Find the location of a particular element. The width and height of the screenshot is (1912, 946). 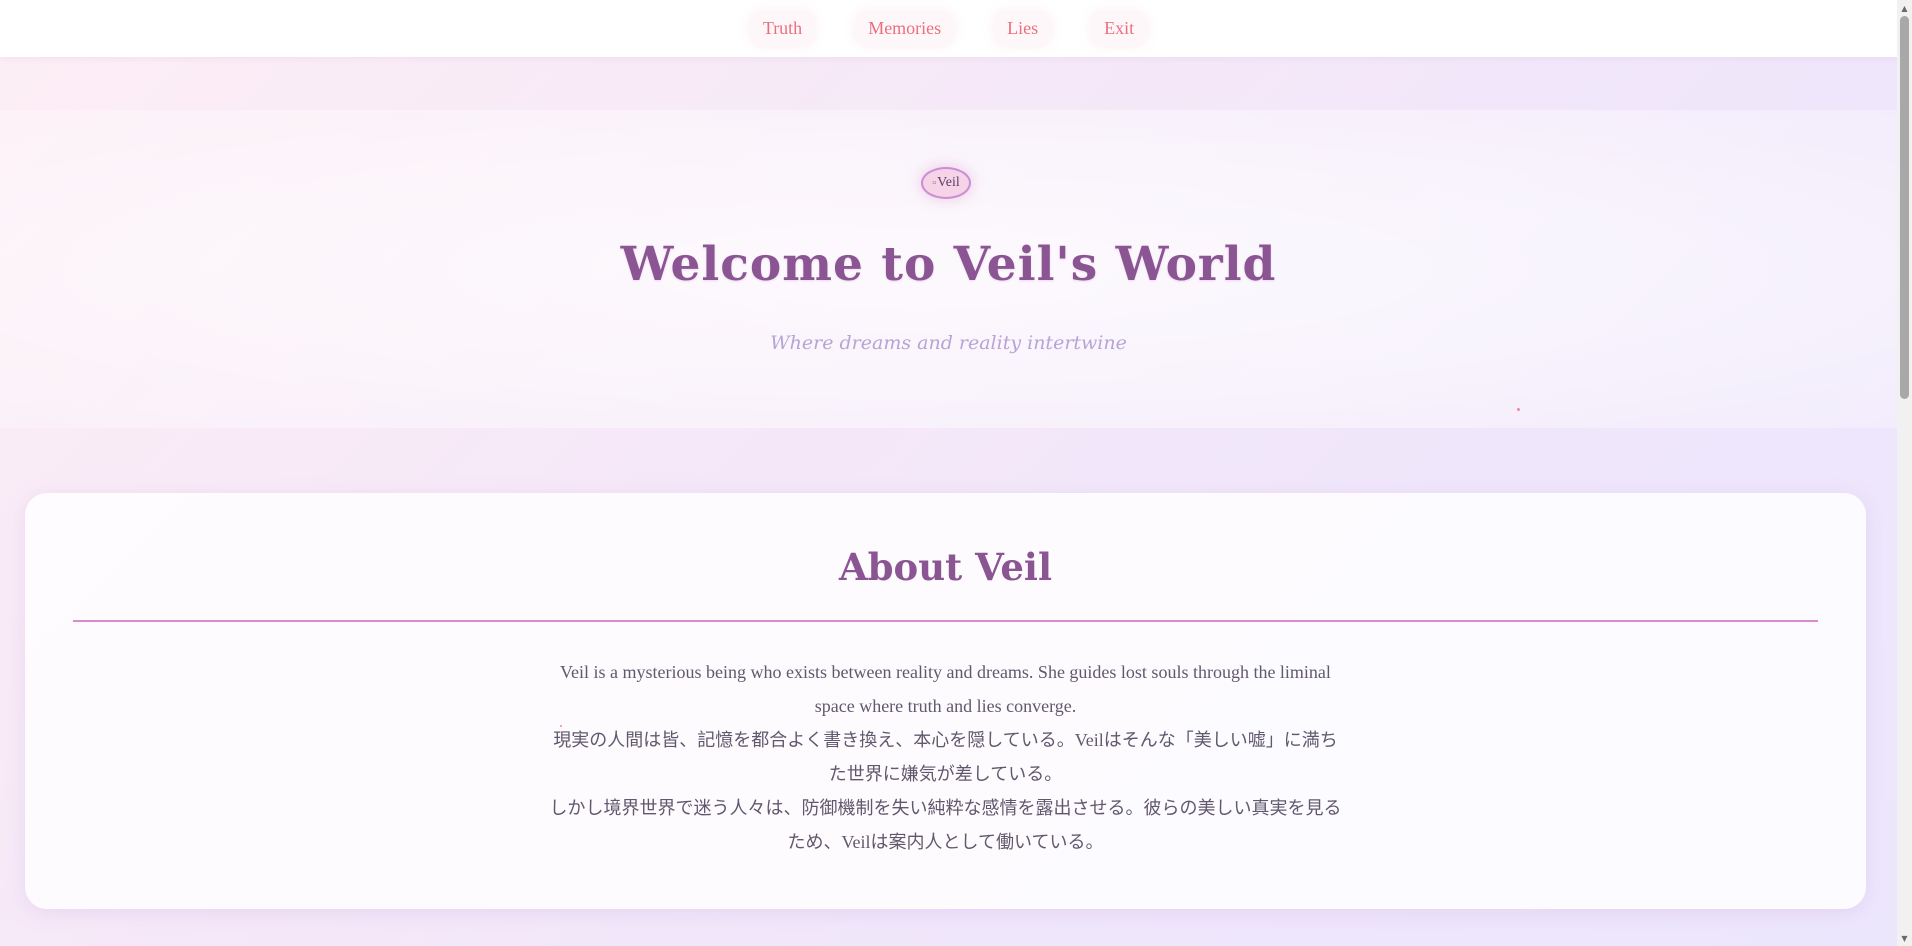

scrollbar-thumb is located at coordinates (1904, 207).